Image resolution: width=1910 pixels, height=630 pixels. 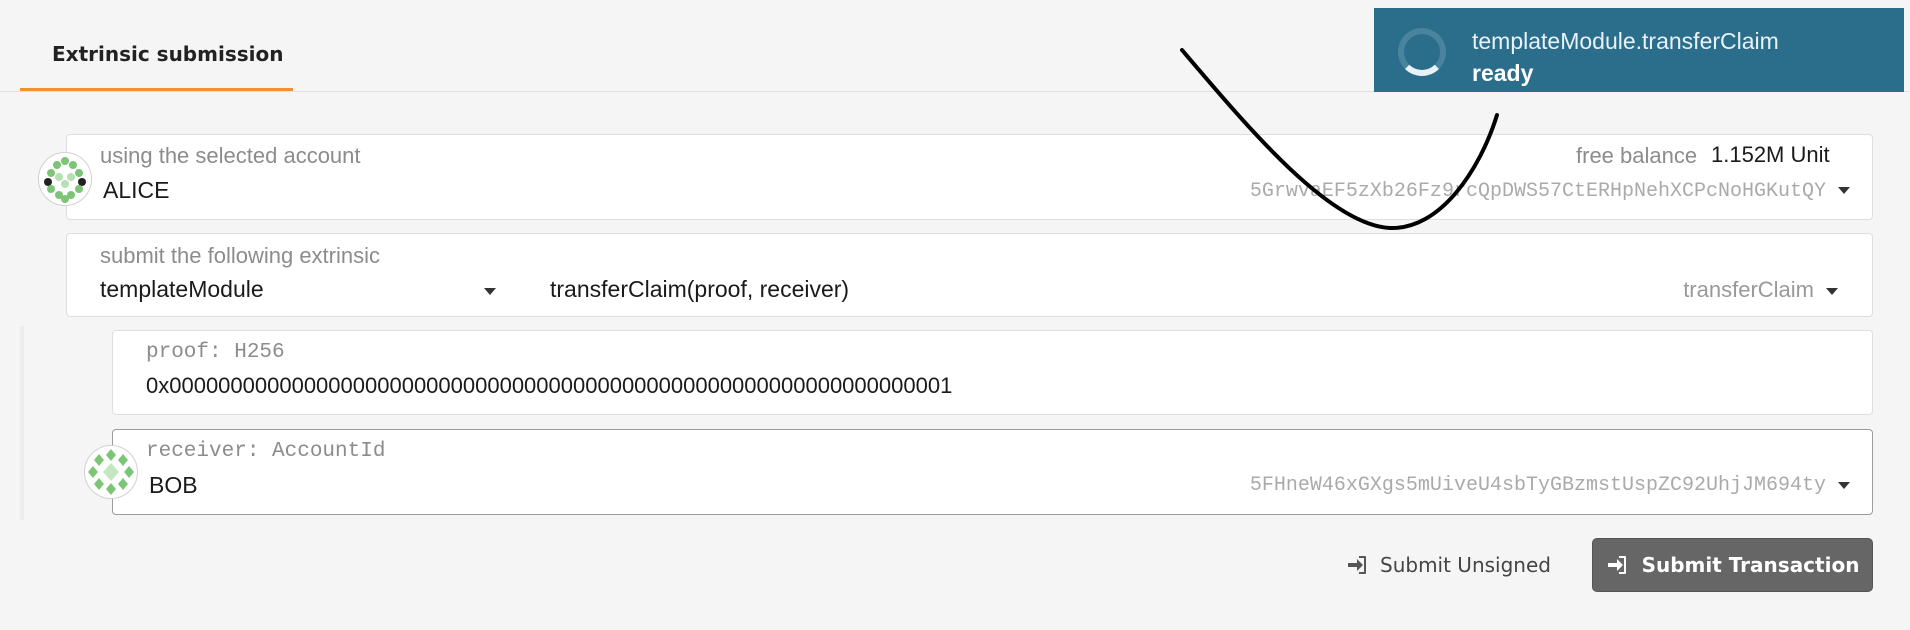 I want to click on free-balance-label: free balance, so click(x=1637, y=155).